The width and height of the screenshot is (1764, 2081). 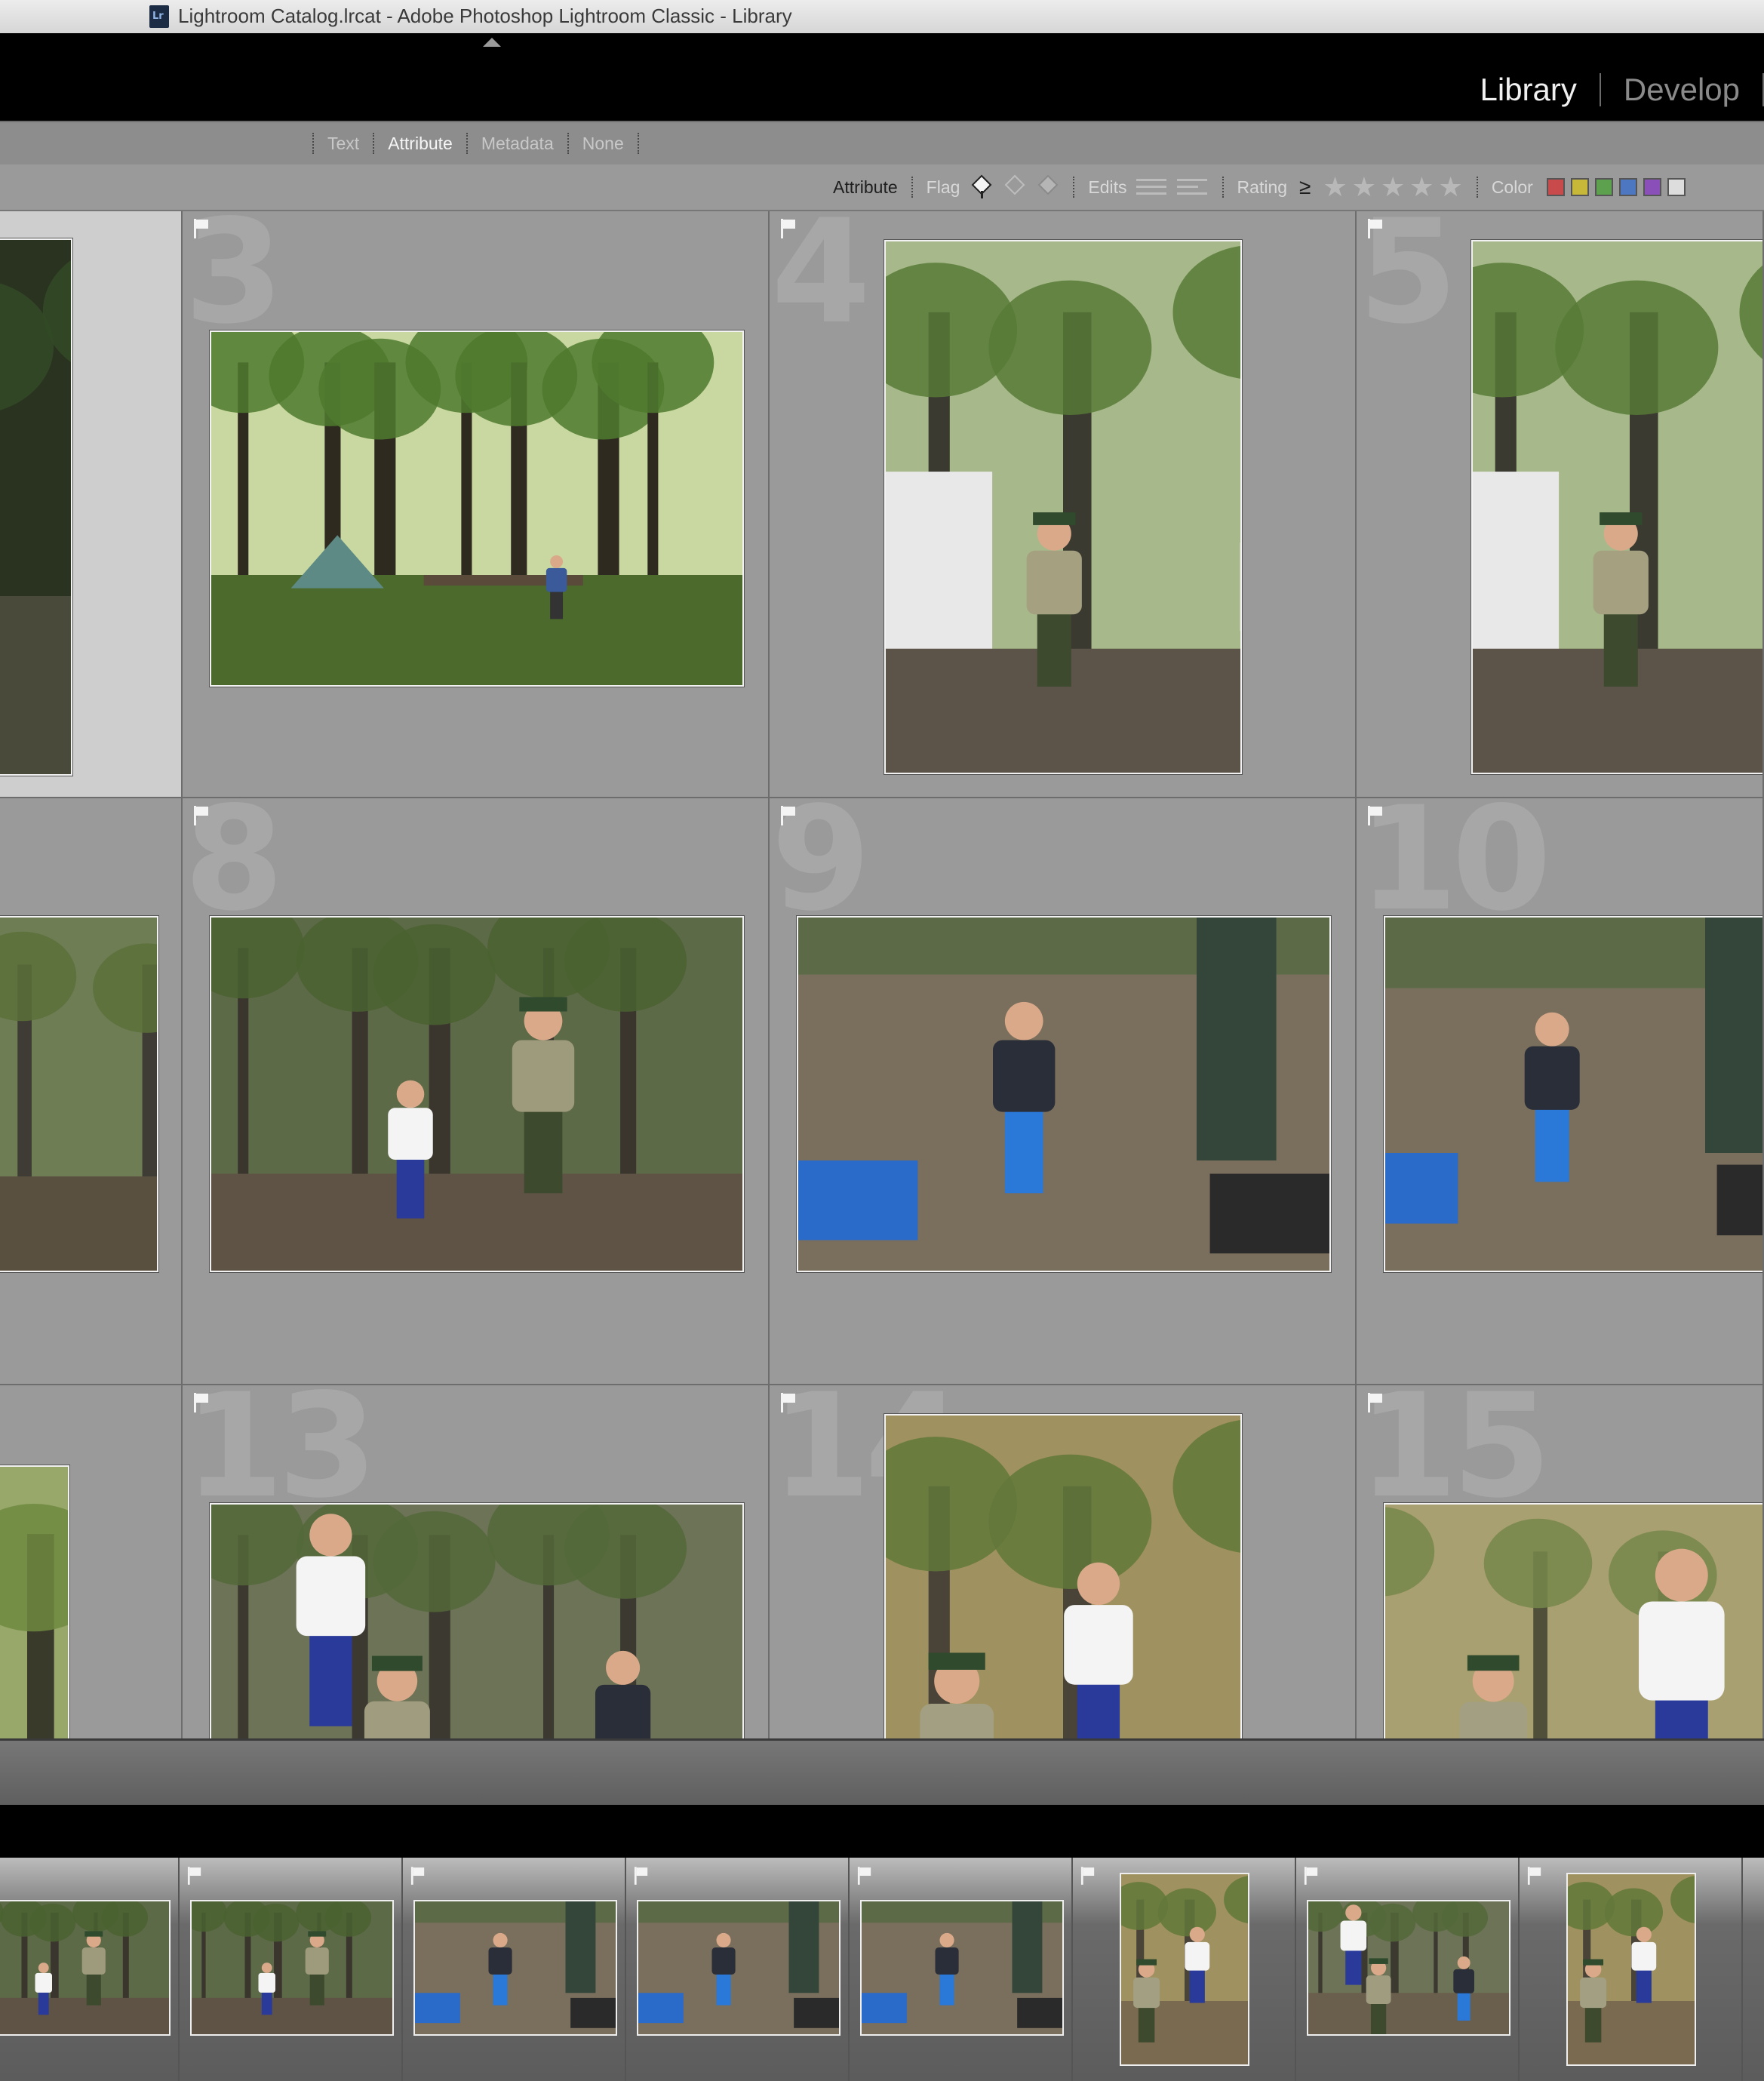 What do you see at coordinates (1048, 187) in the screenshot?
I see `rejected-filter-icon` at bounding box center [1048, 187].